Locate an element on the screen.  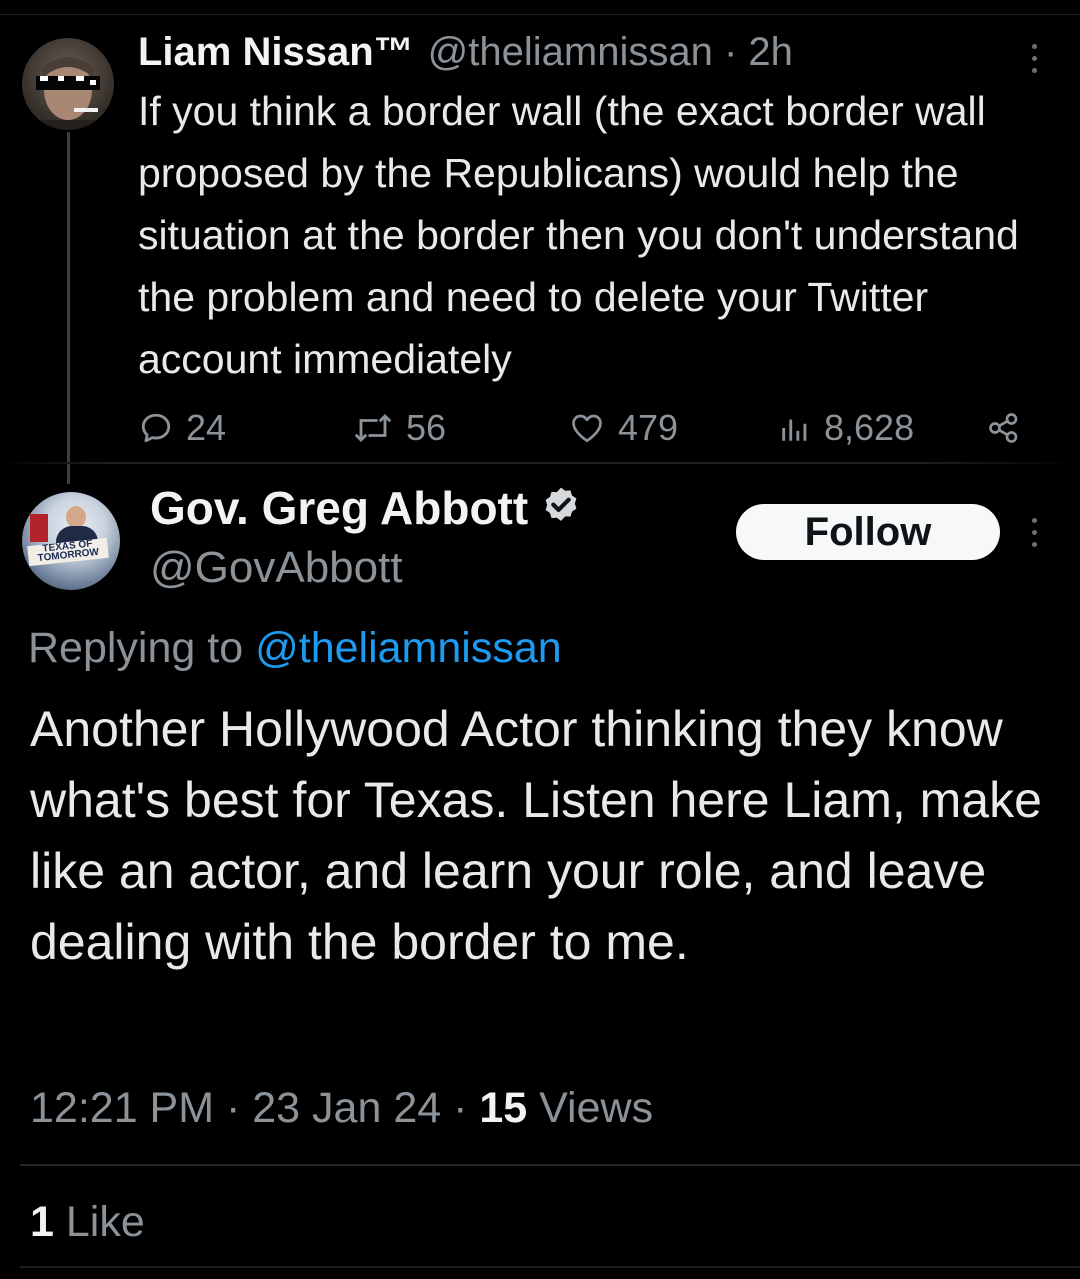
verified-badge-icon is located at coordinates (561, 508).